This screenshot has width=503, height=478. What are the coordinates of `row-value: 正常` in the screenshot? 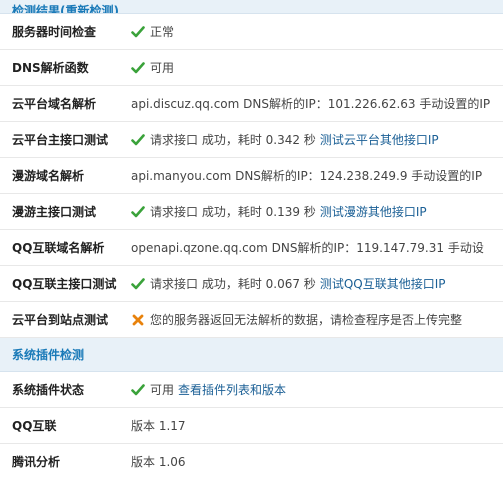 It's located at (317, 31).